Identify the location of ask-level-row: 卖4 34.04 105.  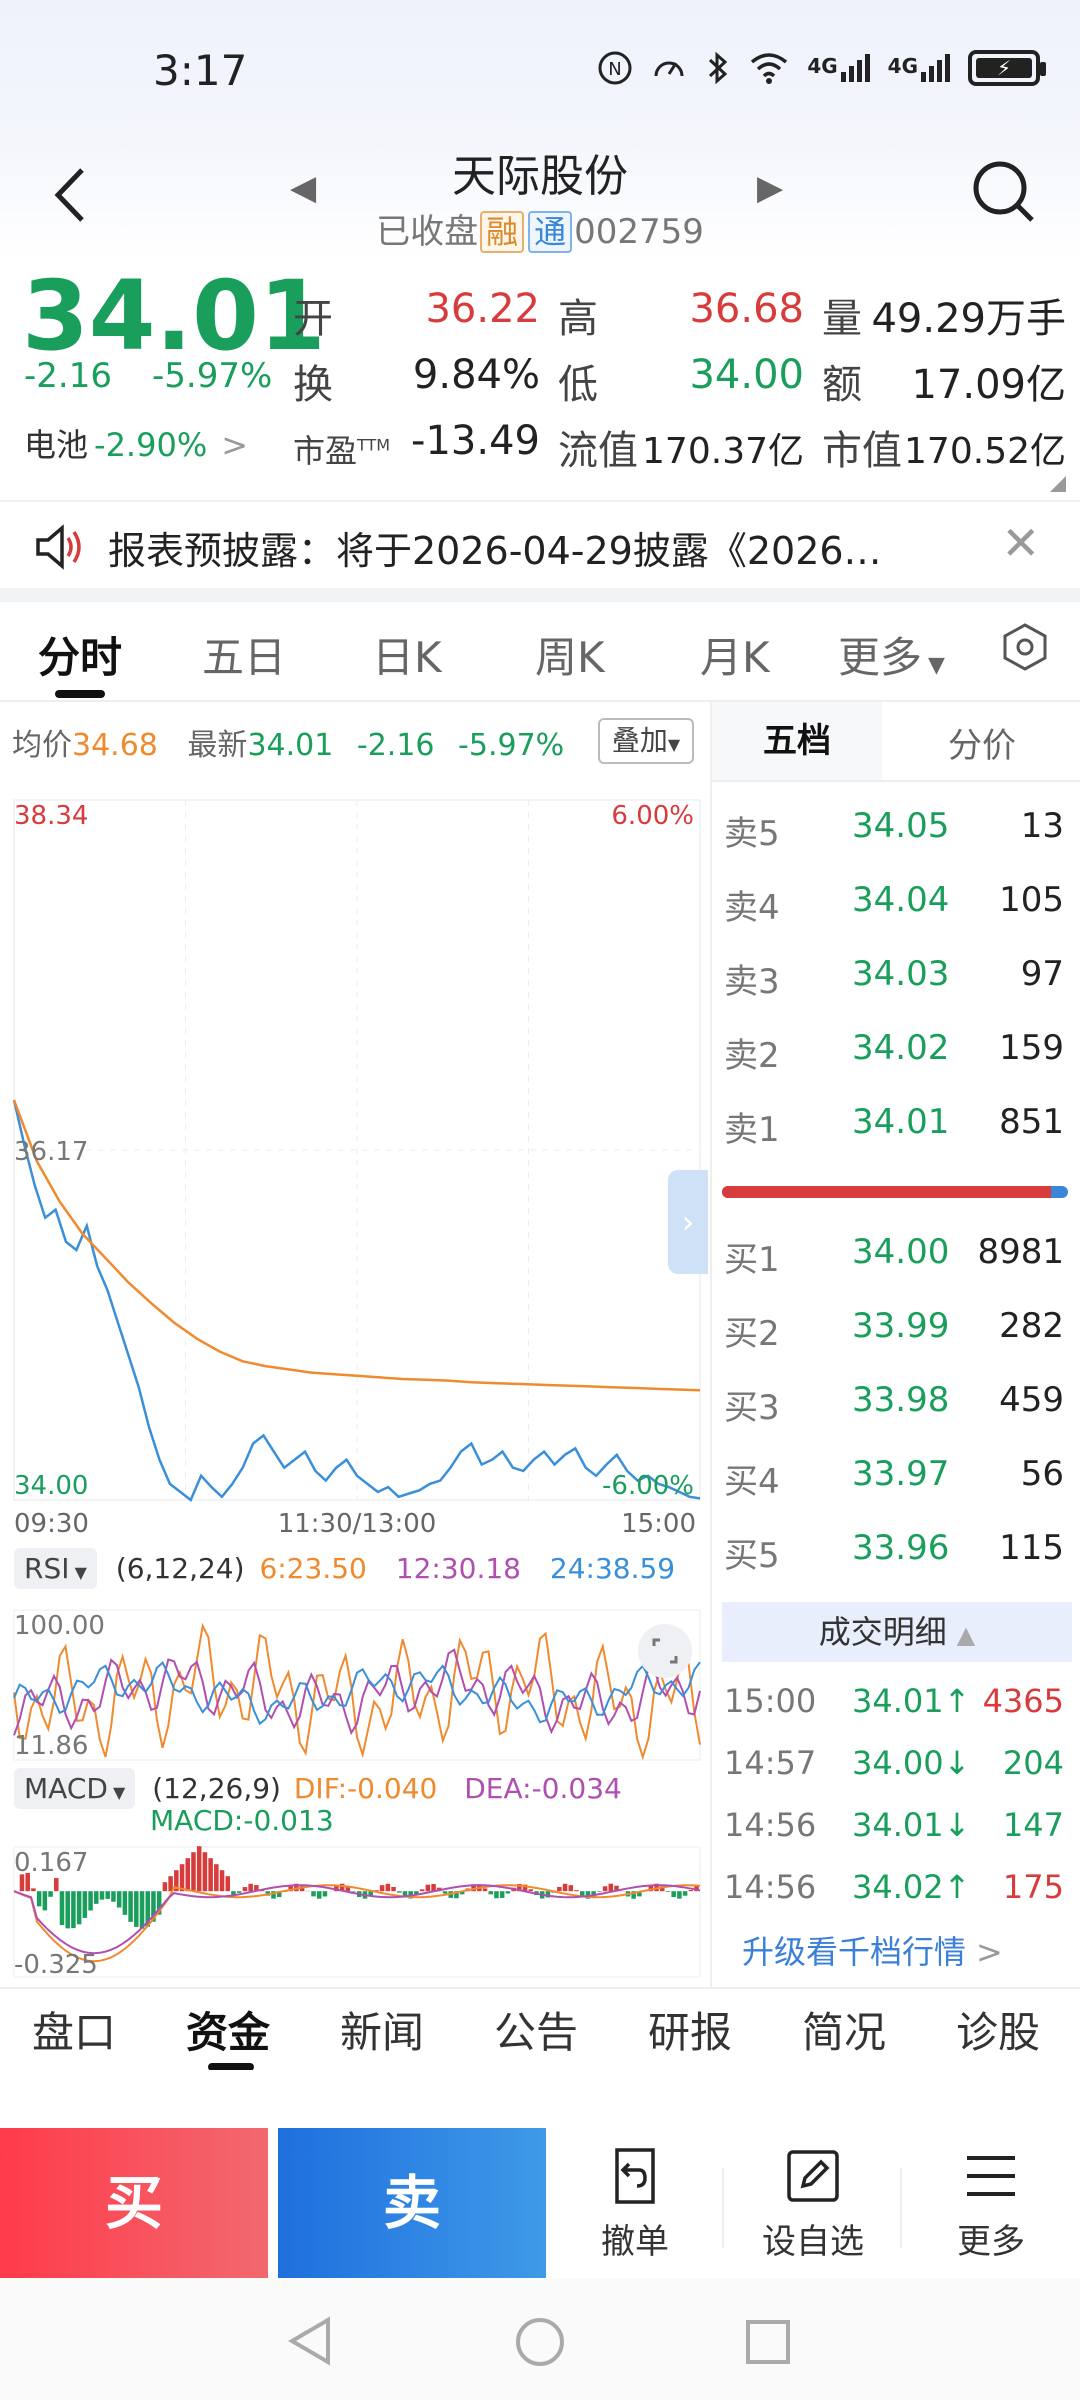
(896, 899).